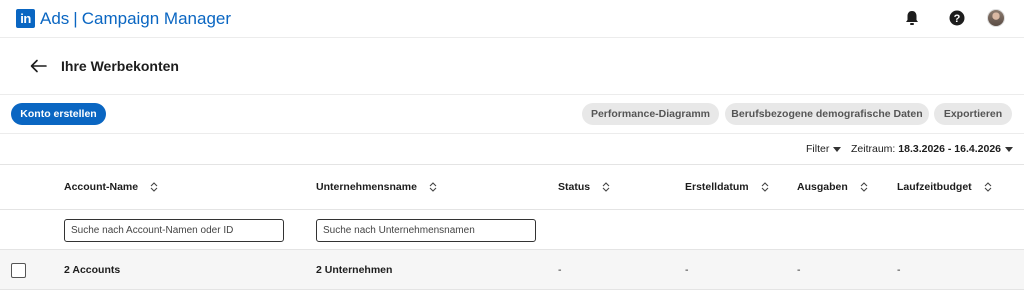  Describe the element at coordinates (92, 270) in the screenshot. I see `accounts-count: 2 Accounts` at that location.